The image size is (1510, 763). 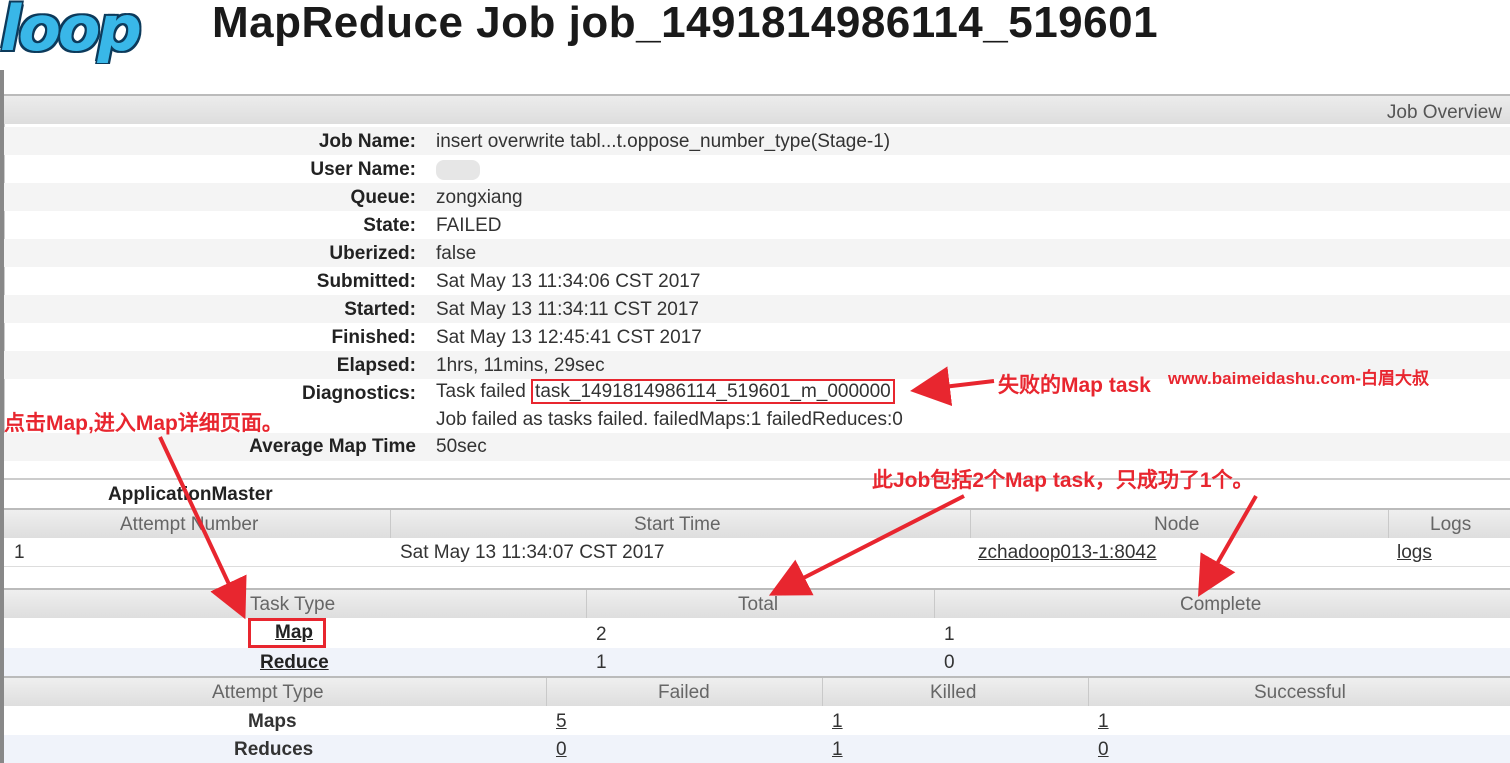 I want to click on am-header-node: Node, so click(x=1176, y=525).